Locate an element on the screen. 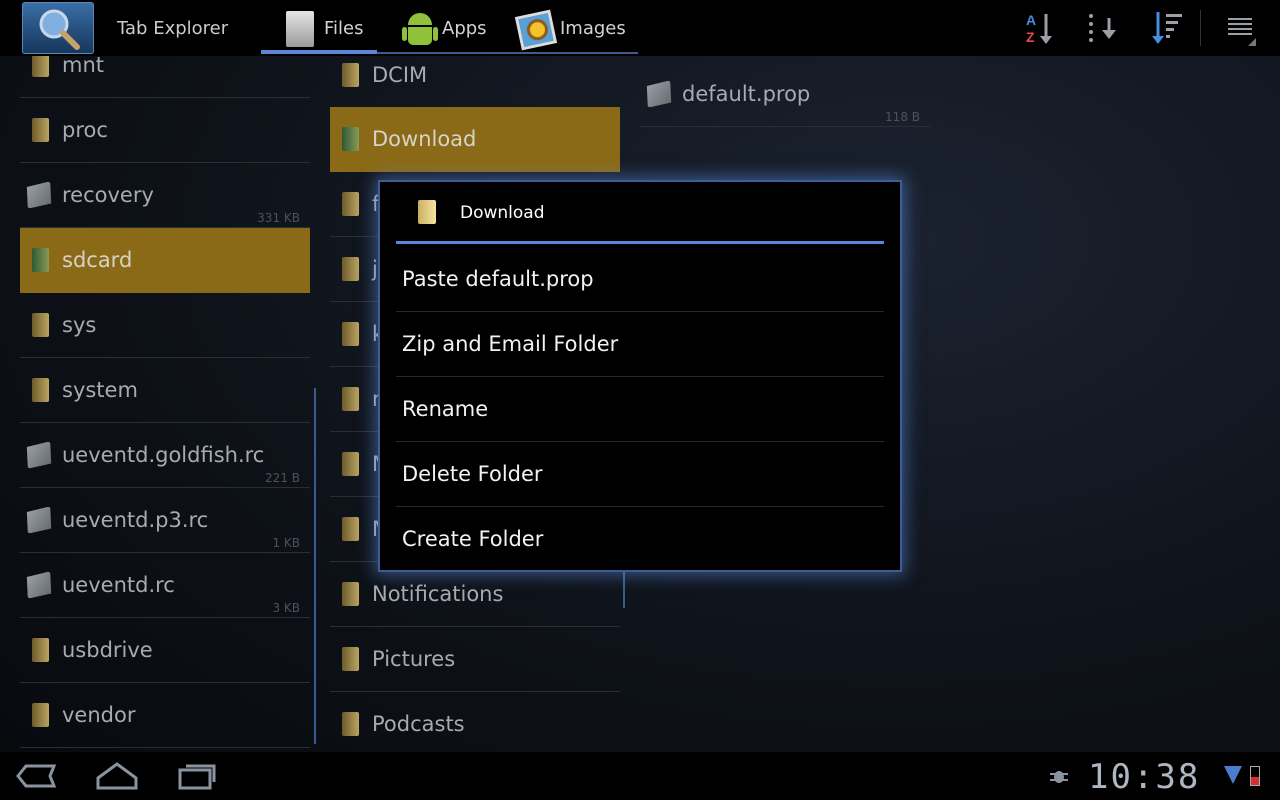  tab-files-label: Files is located at coordinates (344, 28).